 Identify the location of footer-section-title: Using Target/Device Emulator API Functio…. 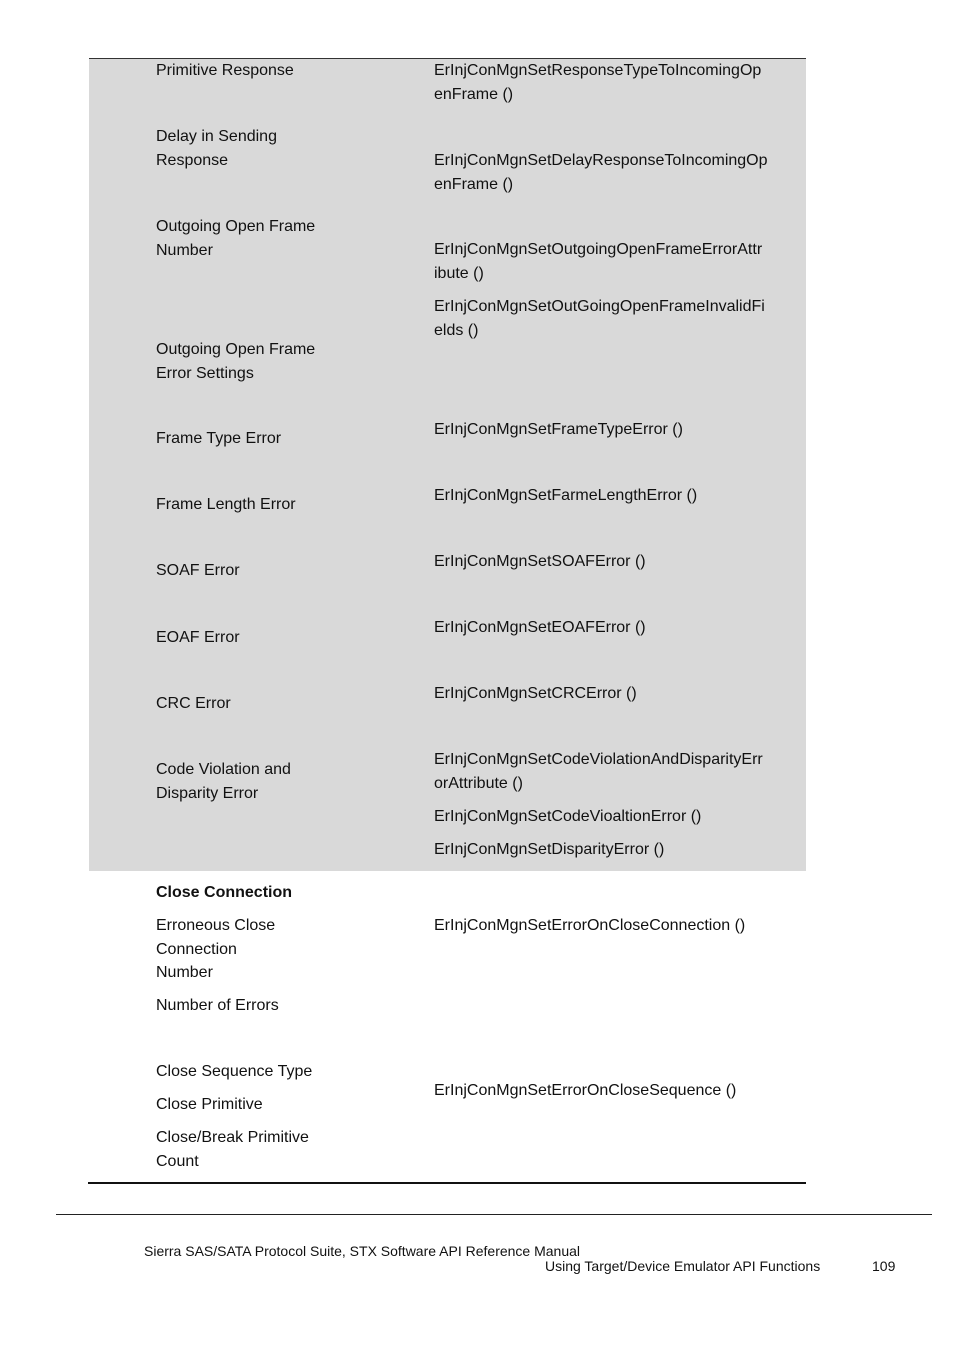
(683, 1266).